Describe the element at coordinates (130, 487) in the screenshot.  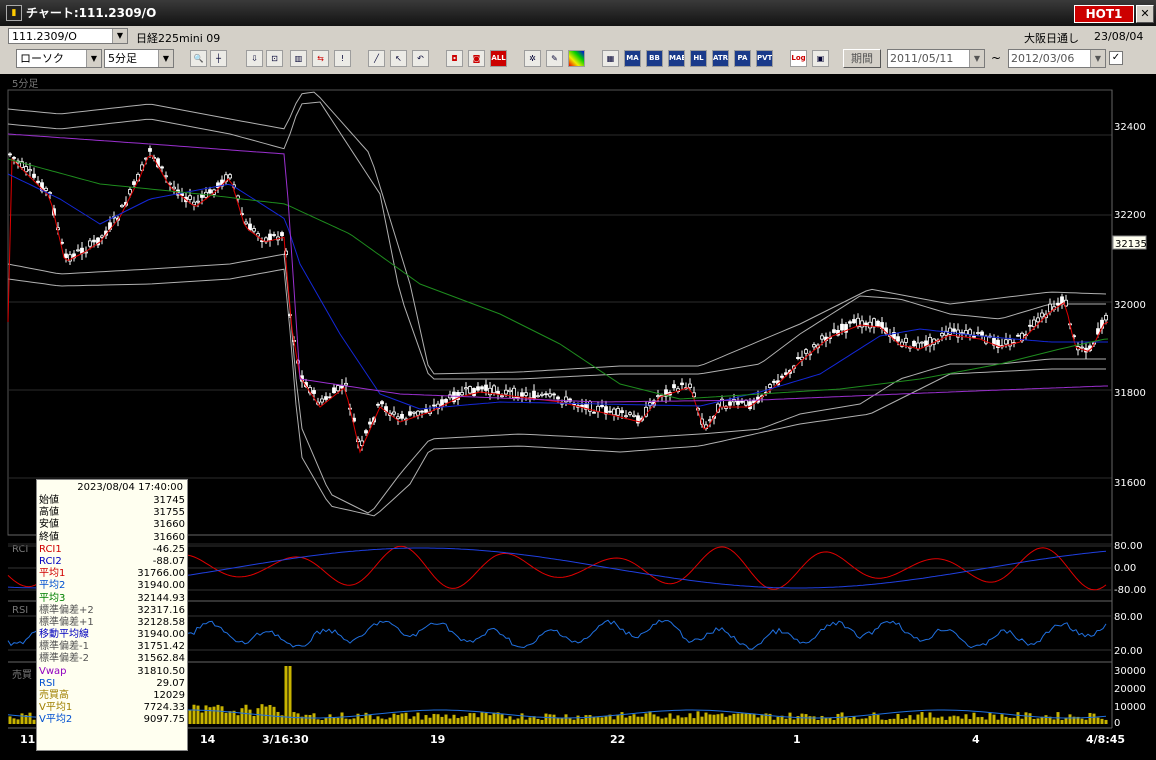
I see `data-window-datetime: 2023/08/04 17:40:00` at that location.